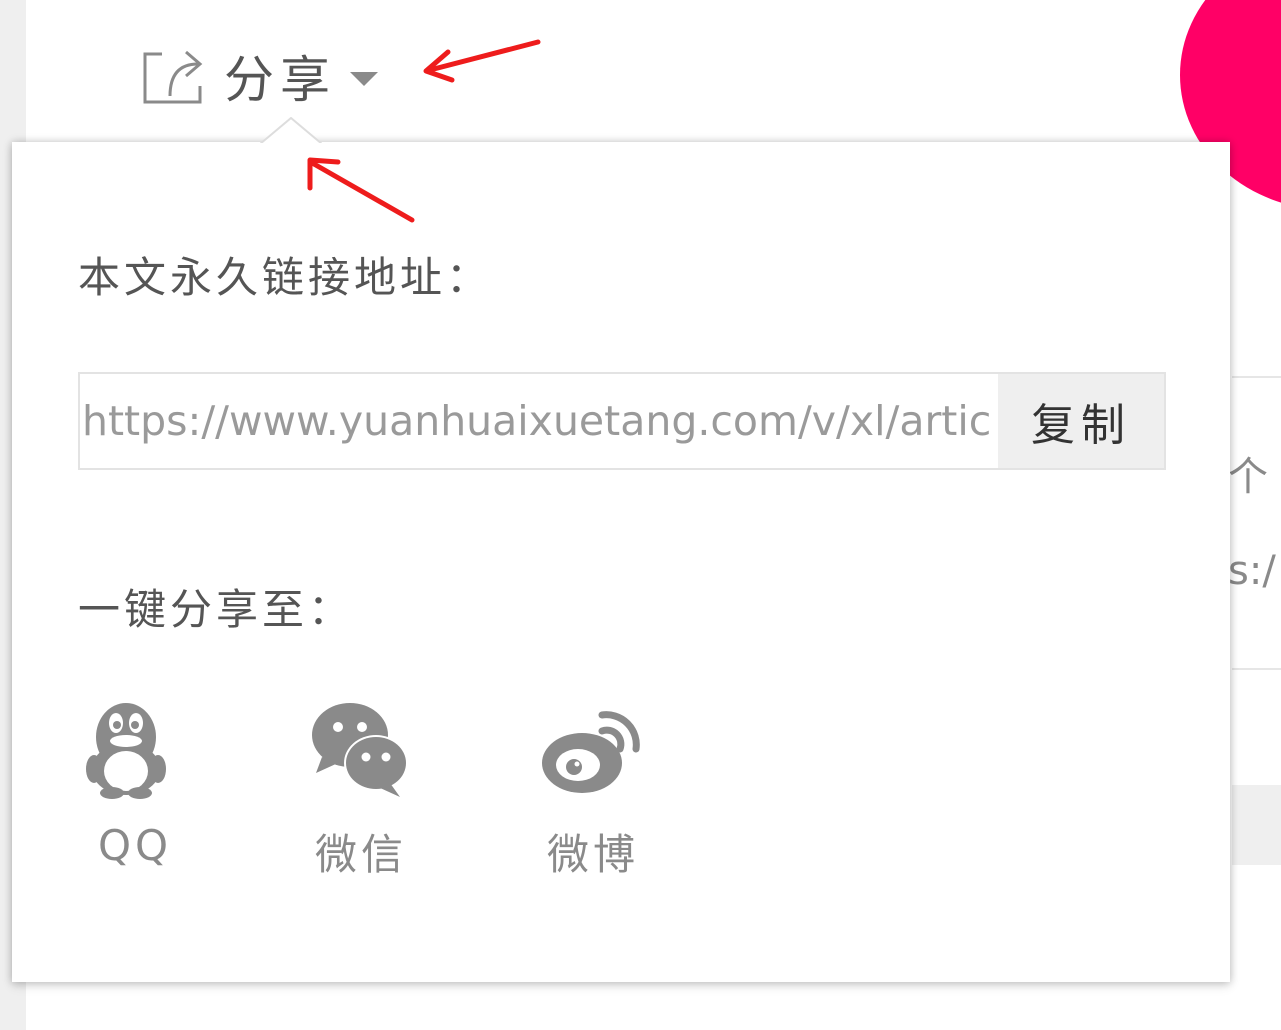  What do you see at coordinates (592, 854) in the screenshot?
I see `share-target-label: 微博` at bounding box center [592, 854].